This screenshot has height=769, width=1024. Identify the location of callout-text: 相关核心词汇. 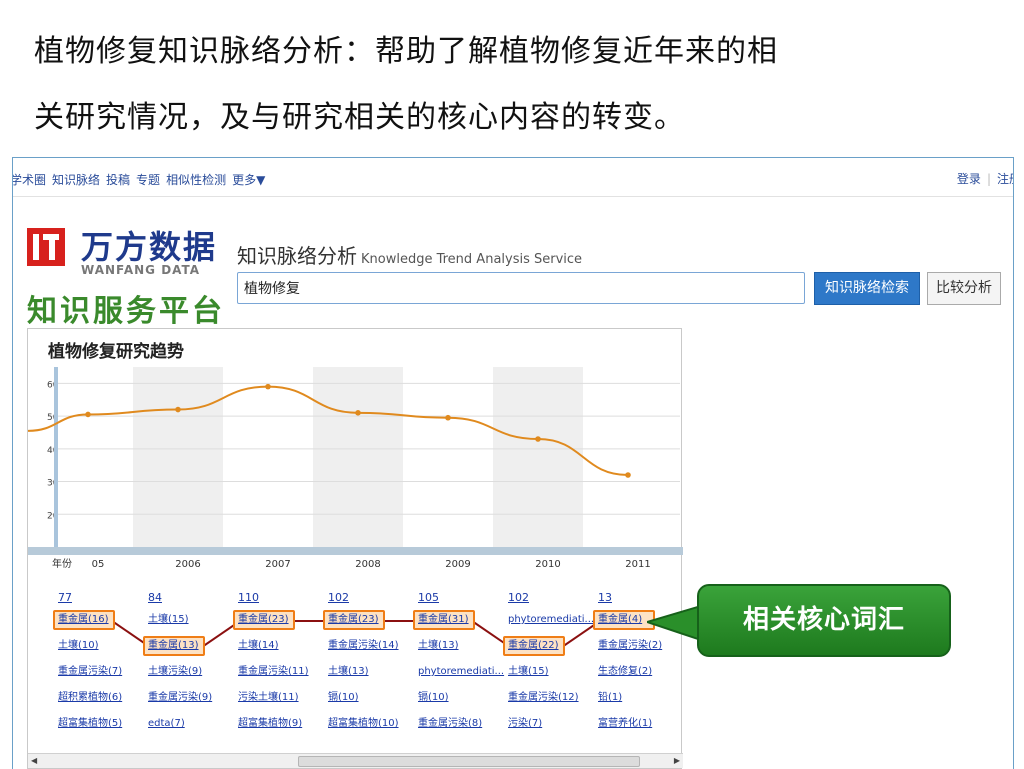
(823, 620).